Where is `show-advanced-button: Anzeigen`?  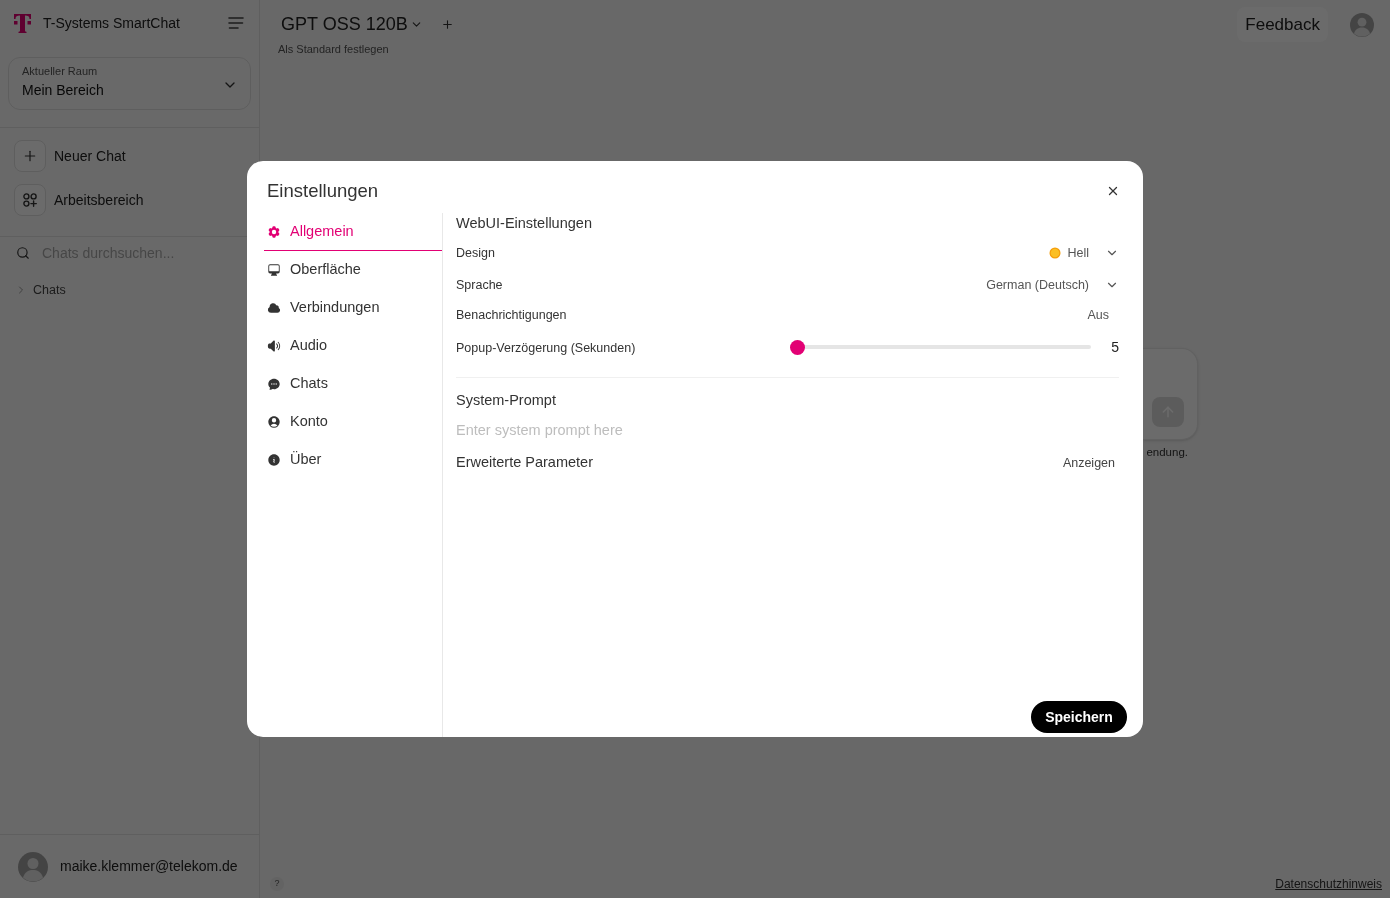
show-advanced-button: Anzeigen is located at coordinates (1088, 463).